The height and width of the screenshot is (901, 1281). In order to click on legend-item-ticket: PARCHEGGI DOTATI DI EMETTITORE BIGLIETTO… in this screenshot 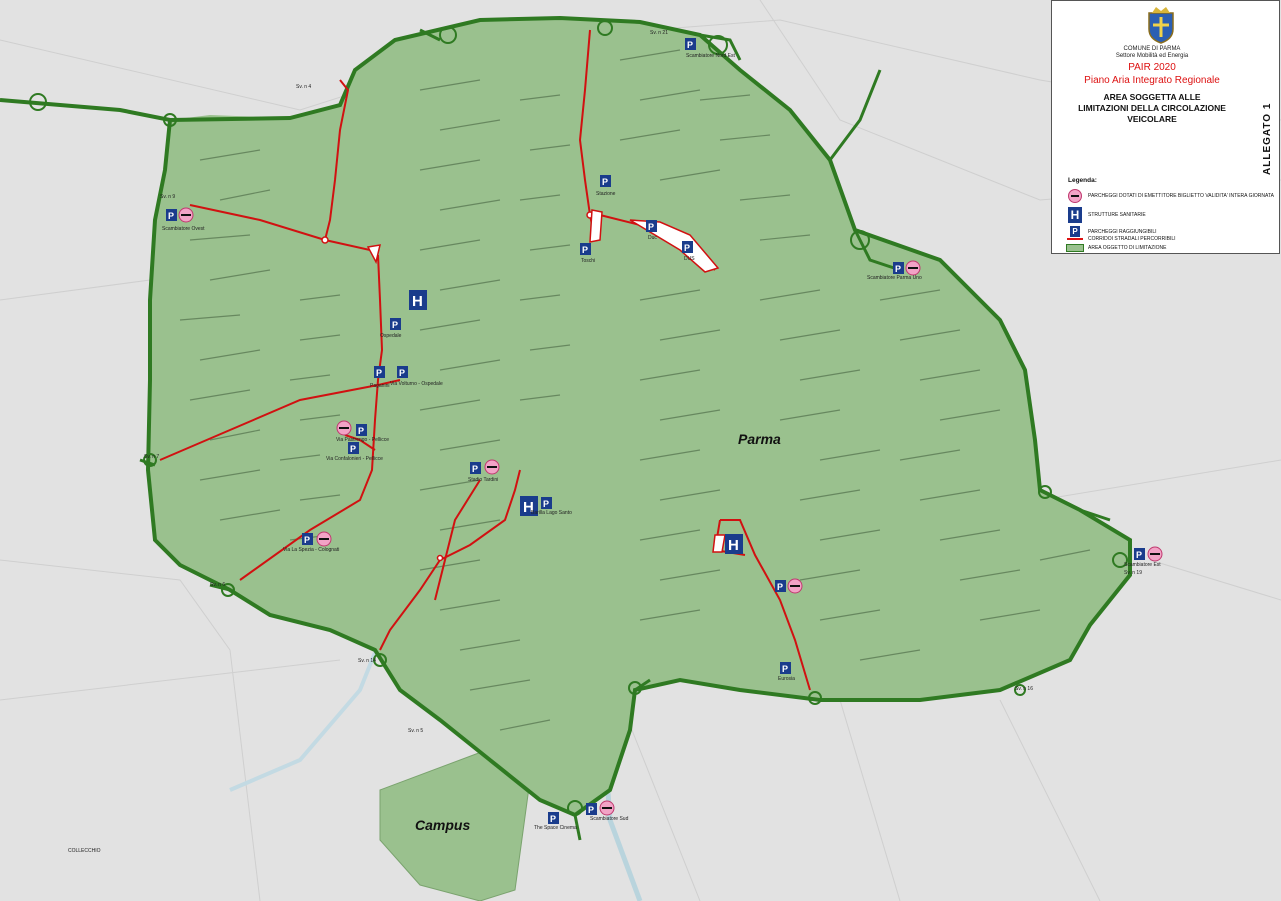, I will do `click(1170, 196)`.